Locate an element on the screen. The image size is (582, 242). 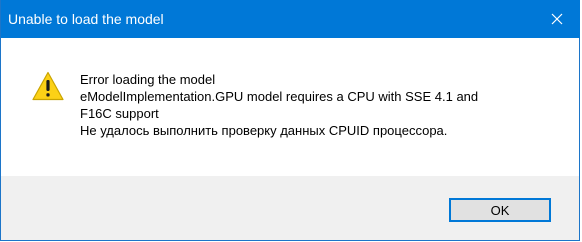
ok-button: OK is located at coordinates (500, 210).